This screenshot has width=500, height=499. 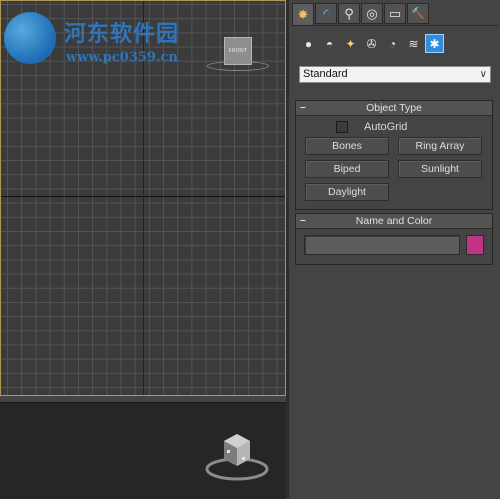 I want to click on create-icon: ✸, so click(x=303, y=14).